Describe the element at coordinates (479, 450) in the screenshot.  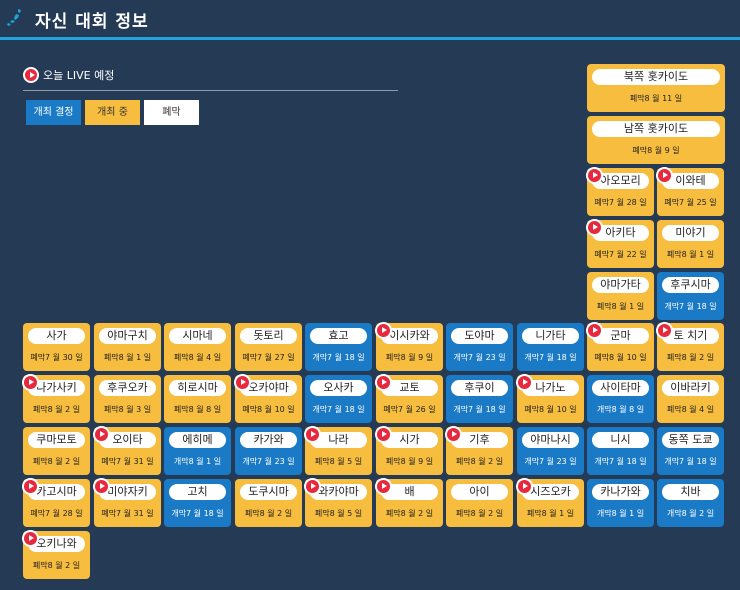
I see `prefecture-tile: 기후 폐막8 월 2 일` at that location.